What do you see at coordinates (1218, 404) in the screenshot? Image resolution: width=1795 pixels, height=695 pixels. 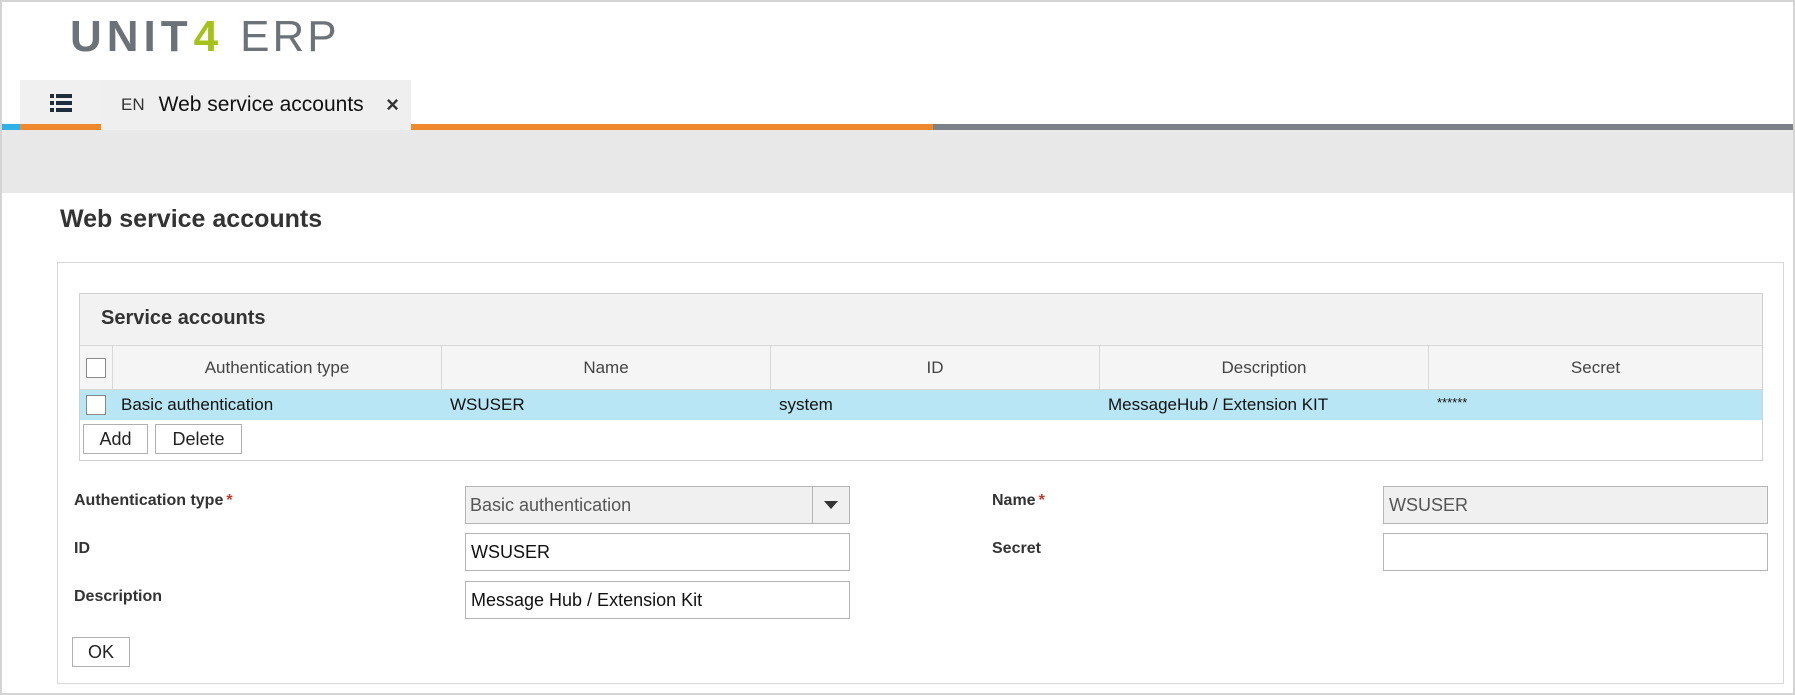 I see `row-description: MessageHub / Extension KIT` at bounding box center [1218, 404].